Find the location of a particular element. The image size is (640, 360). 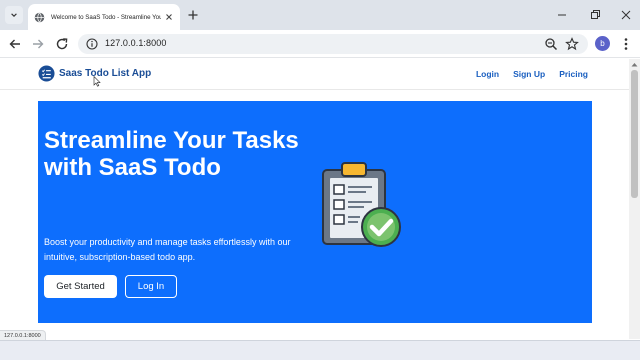

nav-signup-link: Sign Up is located at coordinates (529, 74).